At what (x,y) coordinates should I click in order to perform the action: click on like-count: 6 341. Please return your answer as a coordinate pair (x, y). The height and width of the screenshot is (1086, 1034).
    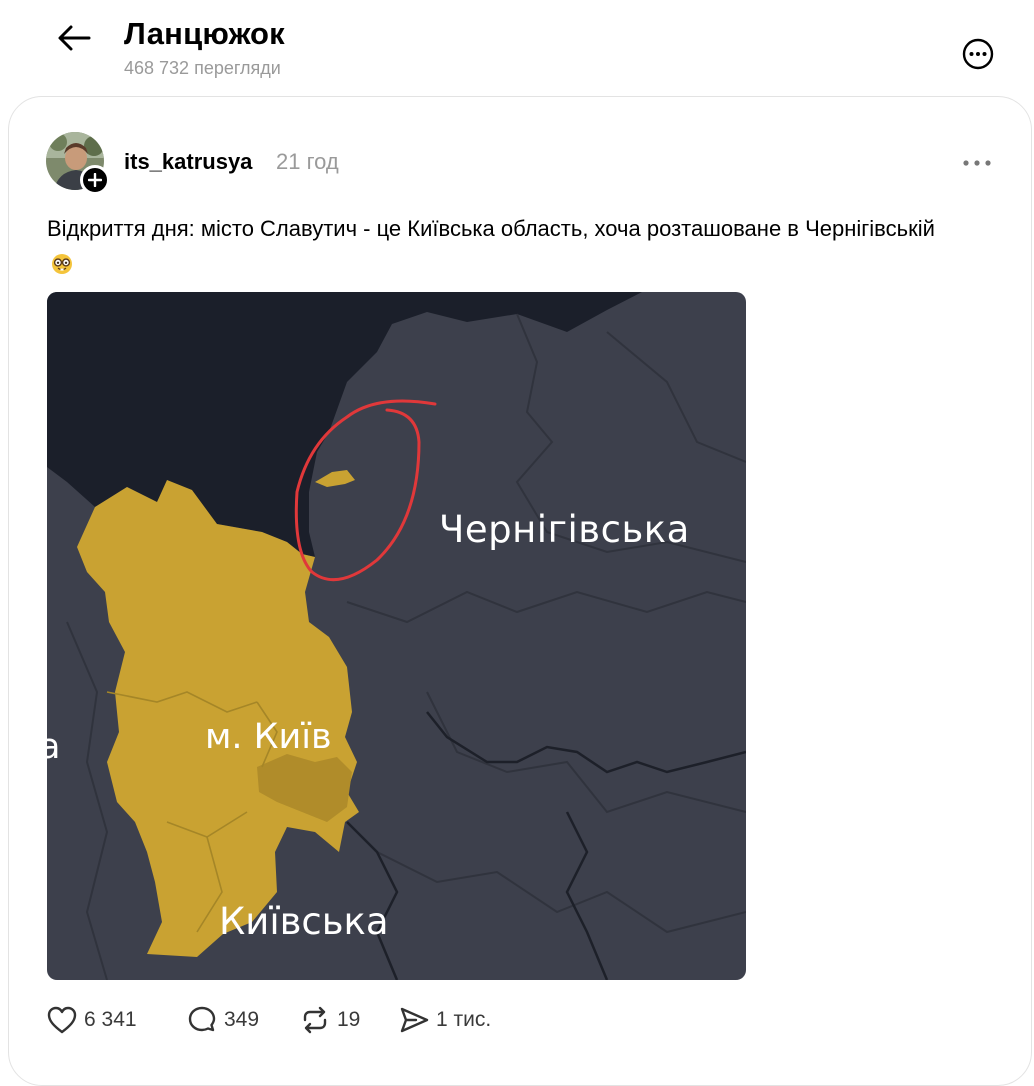
    Looking at the image, I should click on (110, 1019).